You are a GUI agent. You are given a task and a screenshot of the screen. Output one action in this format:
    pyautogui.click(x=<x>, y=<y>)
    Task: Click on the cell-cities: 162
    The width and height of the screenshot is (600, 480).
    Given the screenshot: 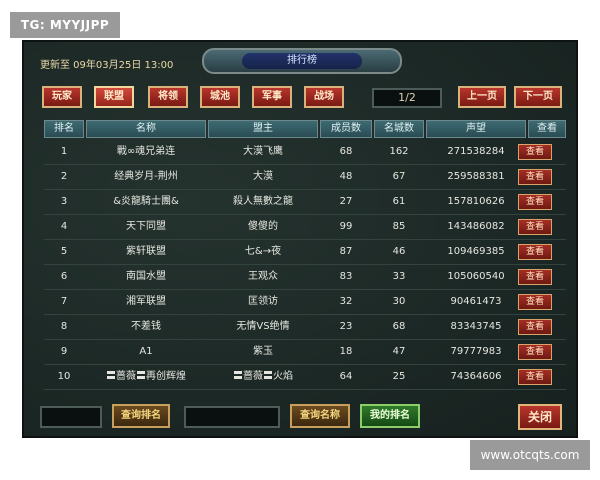 What is the action you would take?
    pyautogui.click(x=399, y=151)
    